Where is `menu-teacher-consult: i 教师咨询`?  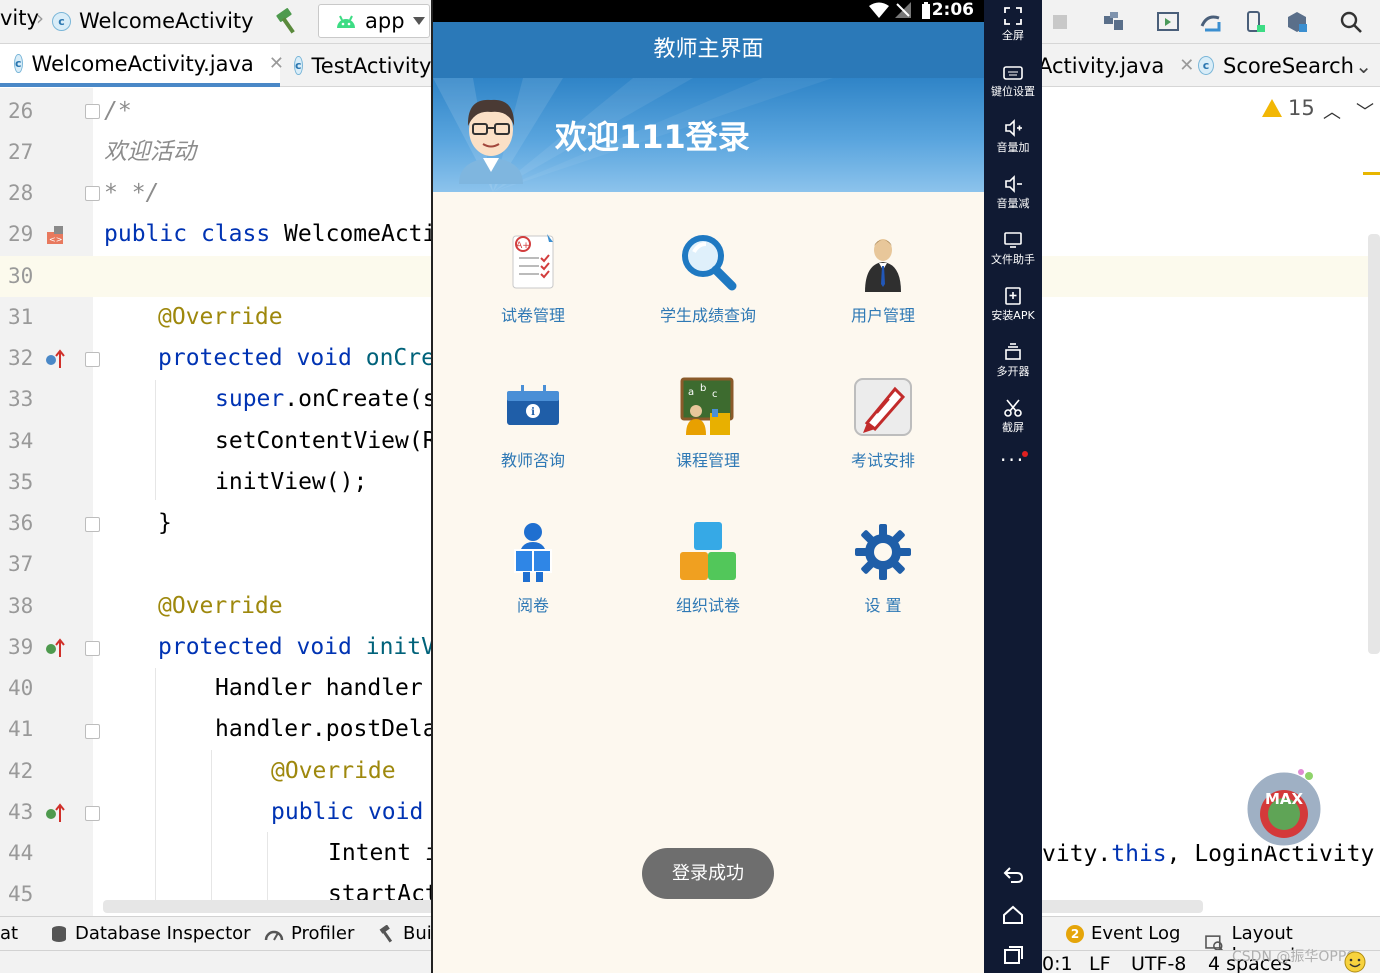
menu-teacher-consult: i 教师咨询 is located at coordinates (533, 423).